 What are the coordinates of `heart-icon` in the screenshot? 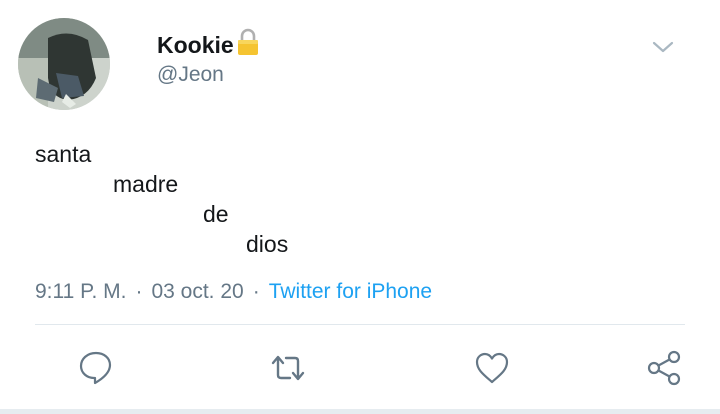 It's located at (492, 368).